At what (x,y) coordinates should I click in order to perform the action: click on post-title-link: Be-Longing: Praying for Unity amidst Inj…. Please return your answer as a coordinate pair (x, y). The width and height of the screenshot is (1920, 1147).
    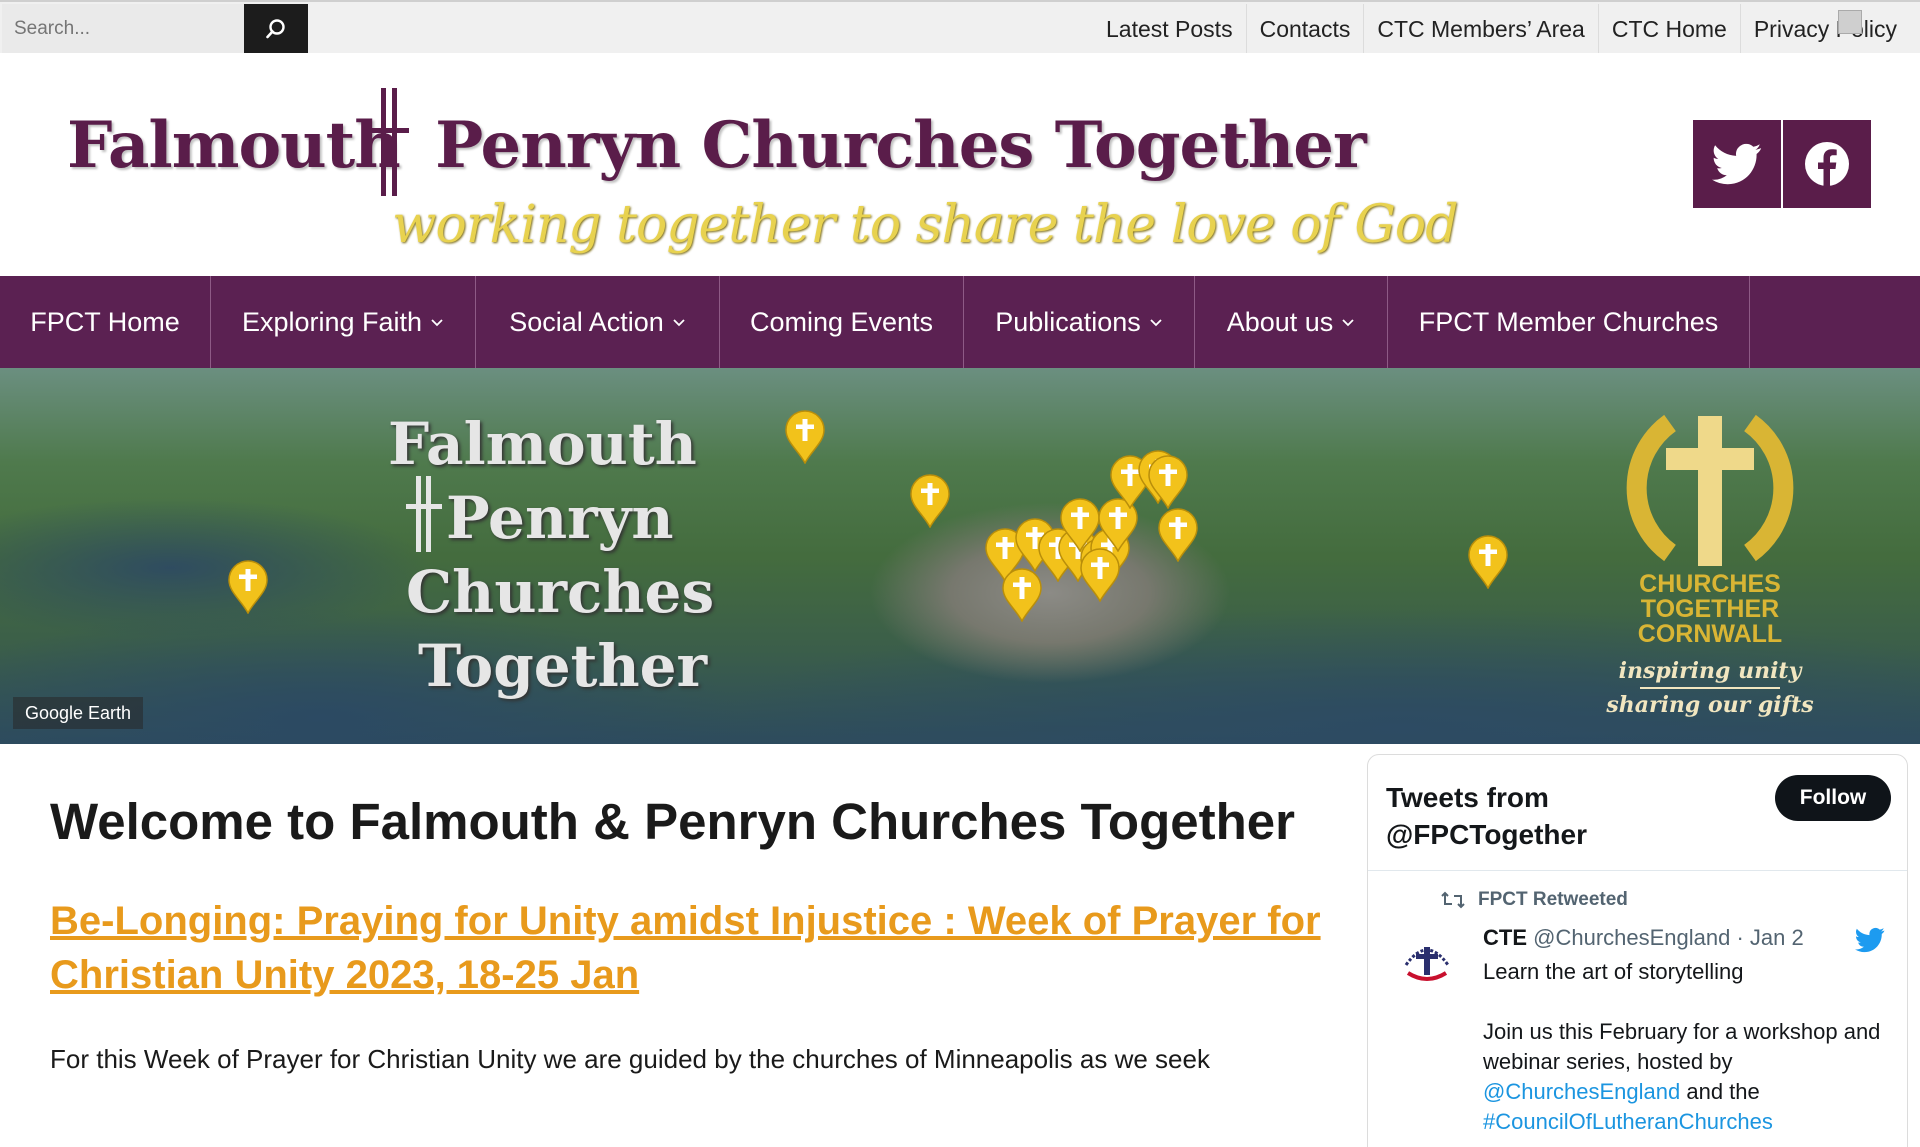
    Looking at the image, I should click on (695, 948).